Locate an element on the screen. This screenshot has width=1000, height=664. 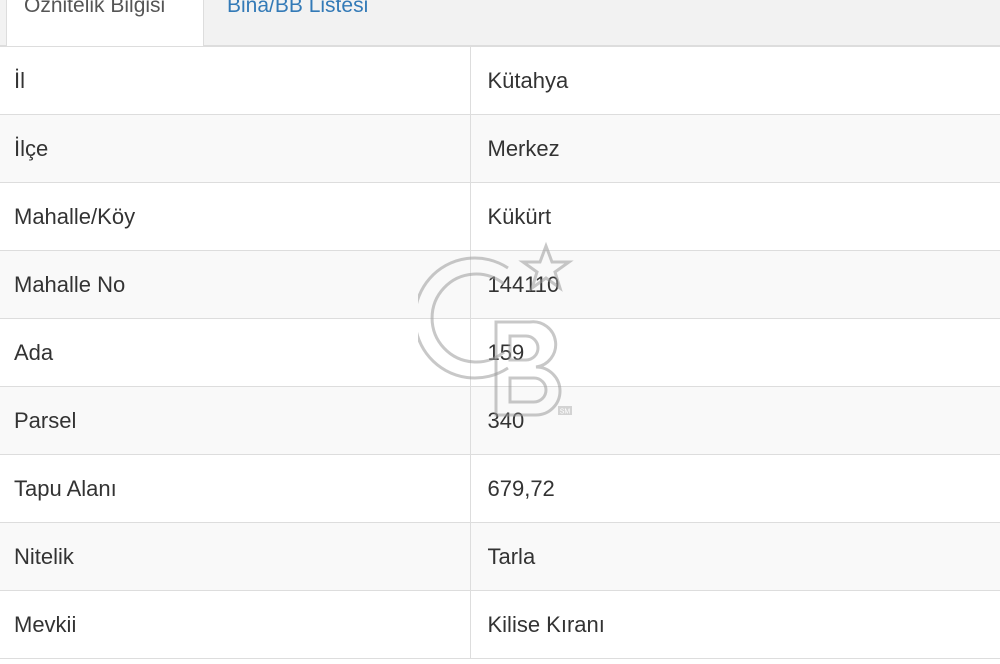
row-value: 679,72 is located at coordinates (734, 488).